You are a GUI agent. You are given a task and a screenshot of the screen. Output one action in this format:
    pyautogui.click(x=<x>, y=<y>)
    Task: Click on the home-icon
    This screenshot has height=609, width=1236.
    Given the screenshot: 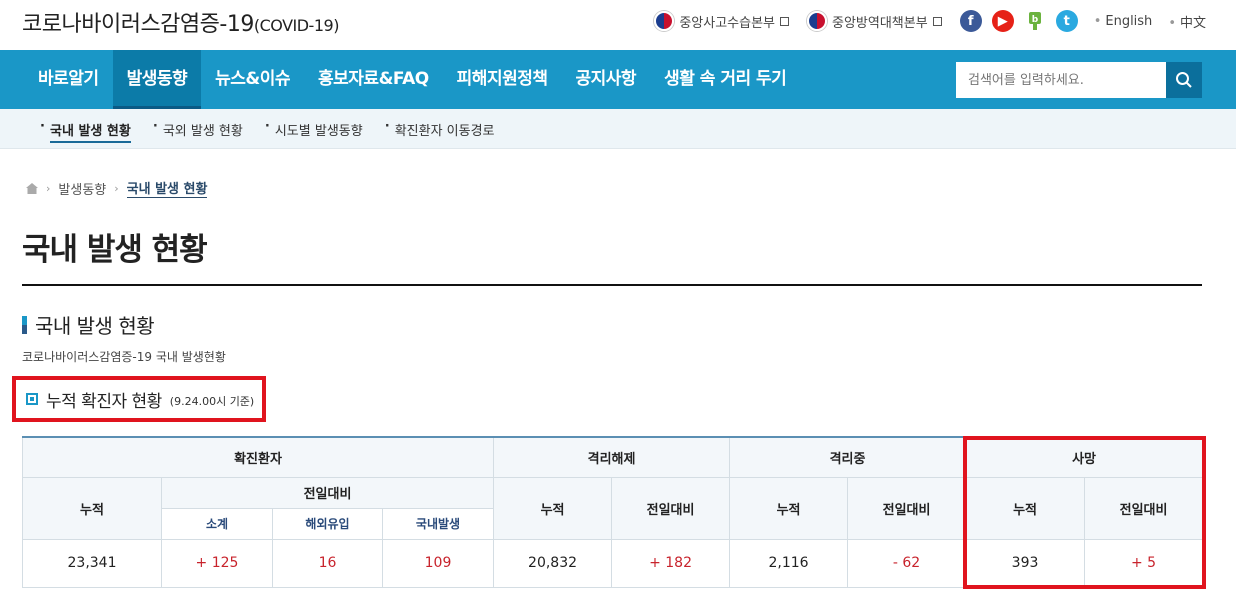 What is the action you would take?
    pyautogui.click(x=32, y=188)
    